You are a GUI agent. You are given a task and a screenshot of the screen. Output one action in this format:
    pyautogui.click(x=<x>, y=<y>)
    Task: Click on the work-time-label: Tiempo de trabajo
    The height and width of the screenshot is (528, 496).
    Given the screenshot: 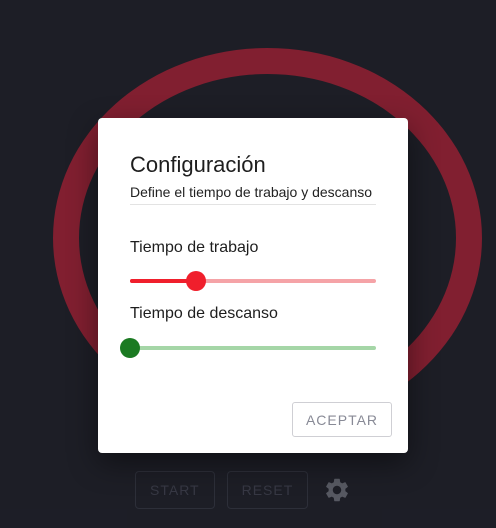 What is the action you would take?
    pyautogui.click(x=194, y=247)
    